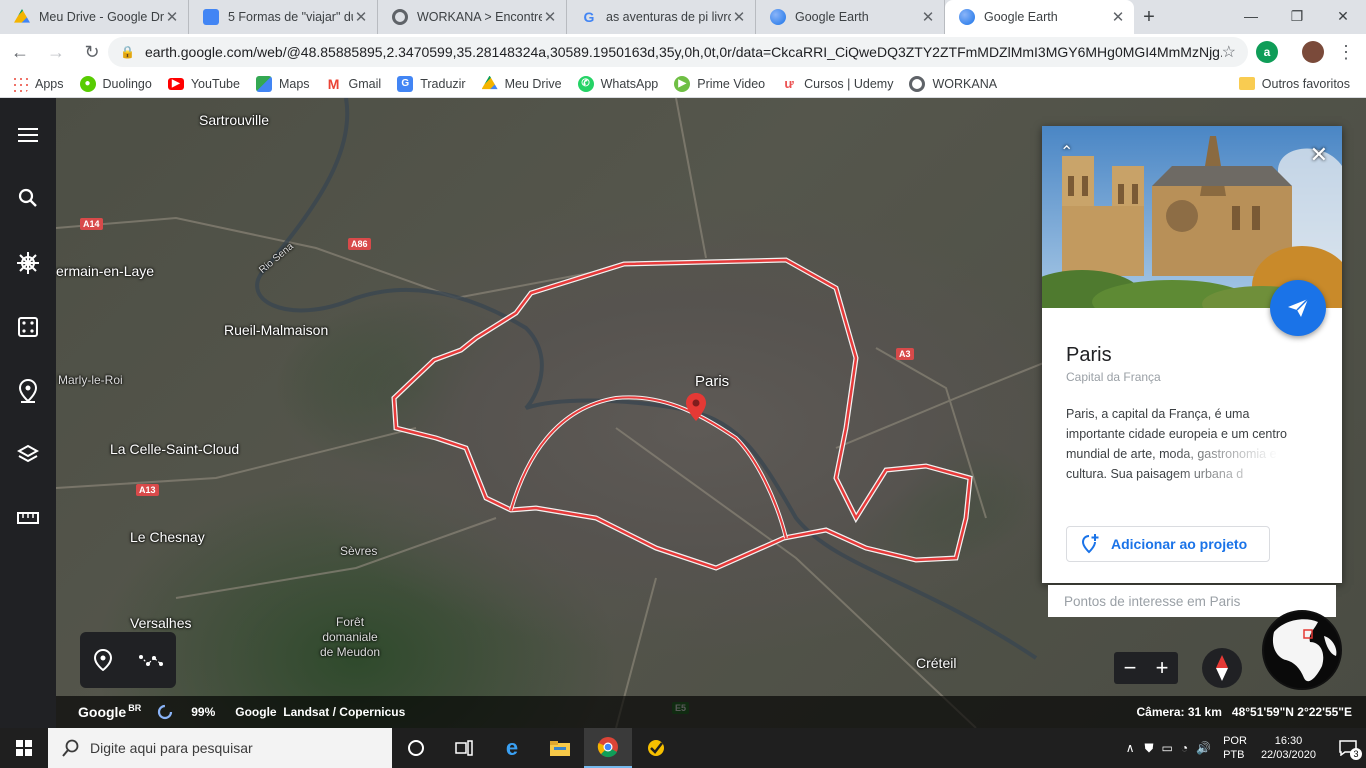 This screenshot has width=1366, height=768. What do you see at coordinates (234, 120) in the screenshot?
I see `map-label: Sartrouville` at bounding box center [234, 120].